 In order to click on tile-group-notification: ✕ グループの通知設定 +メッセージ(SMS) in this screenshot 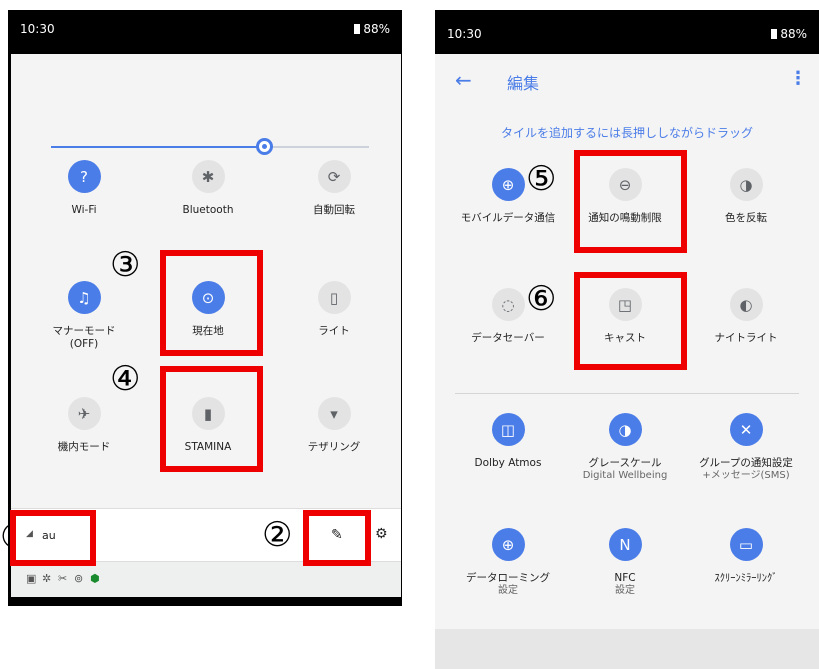, I will do `click(746, 447)`.